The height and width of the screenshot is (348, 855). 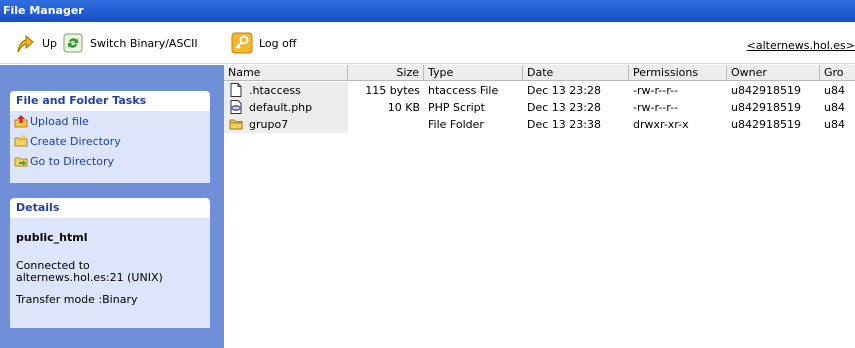 I want to click on file-size, so click(x=384, y=124).